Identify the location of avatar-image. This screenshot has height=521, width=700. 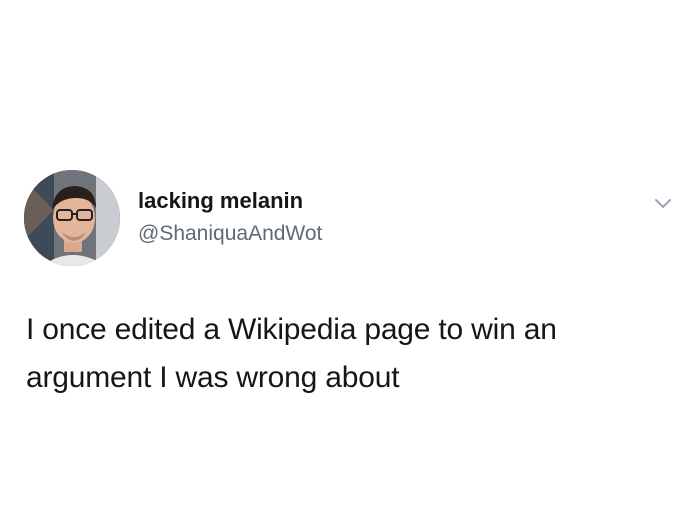
(72, 218).